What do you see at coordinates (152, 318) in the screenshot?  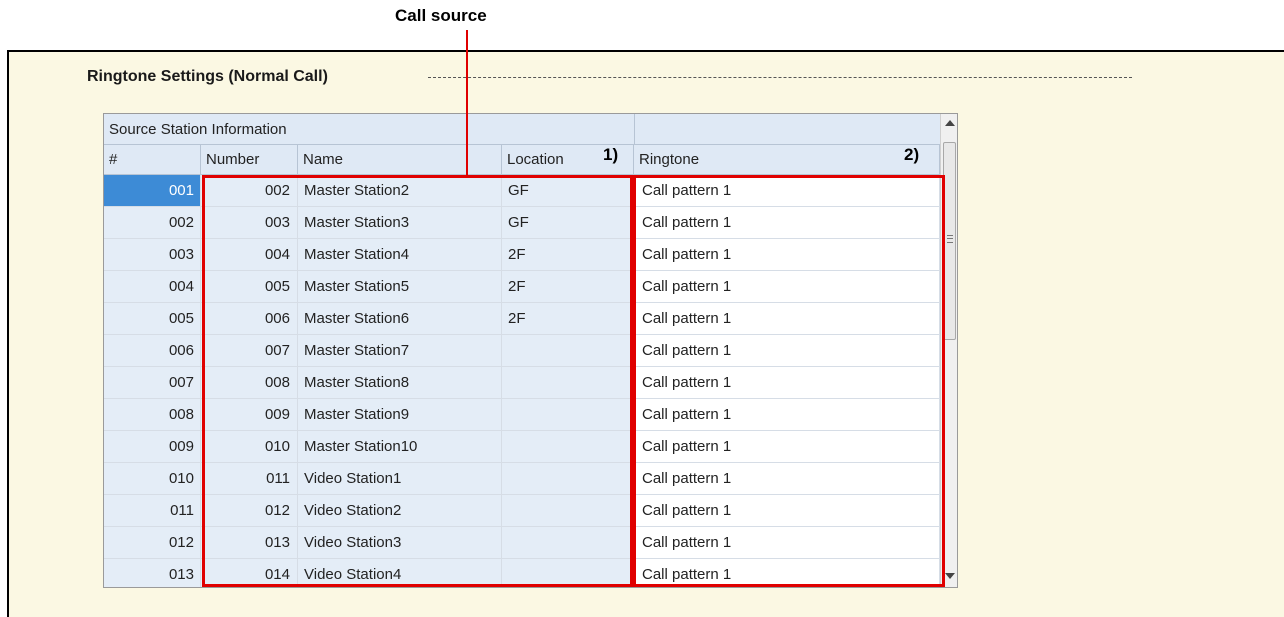 I see `row-index-cell: 005` at bounding box center [152, 318].